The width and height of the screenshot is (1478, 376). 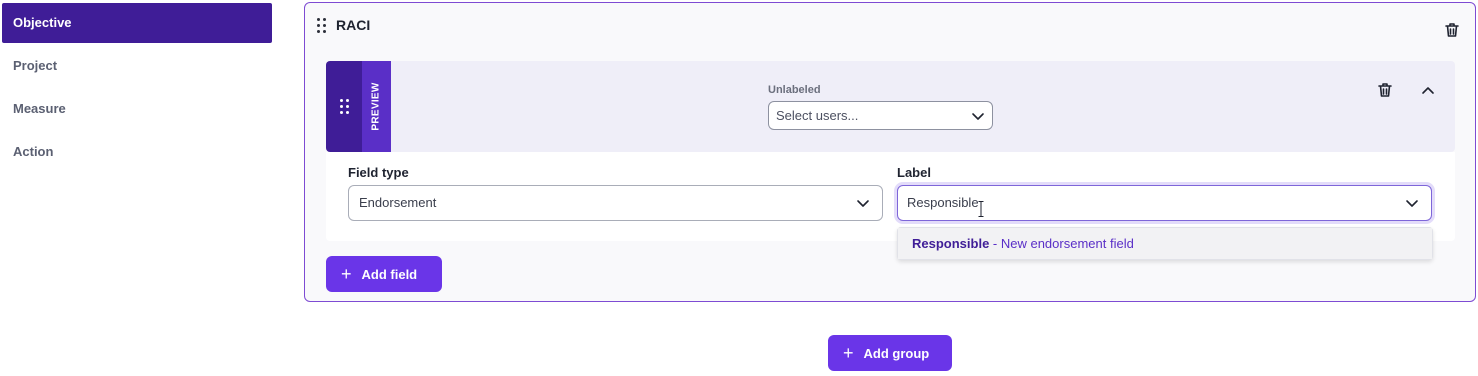 I want to click on preview-tab-label: PREVIEW, so click(x=376, y=106).